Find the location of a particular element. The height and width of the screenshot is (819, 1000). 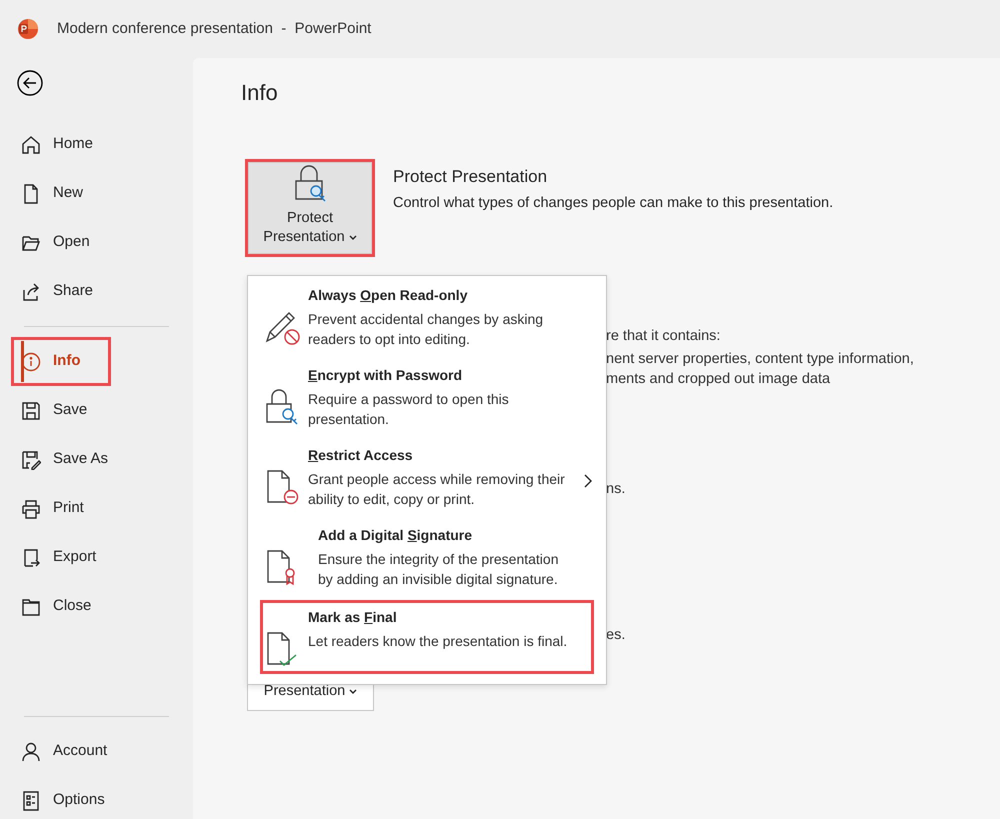

sidebar-item: Info is located at coordinates (61, 361).